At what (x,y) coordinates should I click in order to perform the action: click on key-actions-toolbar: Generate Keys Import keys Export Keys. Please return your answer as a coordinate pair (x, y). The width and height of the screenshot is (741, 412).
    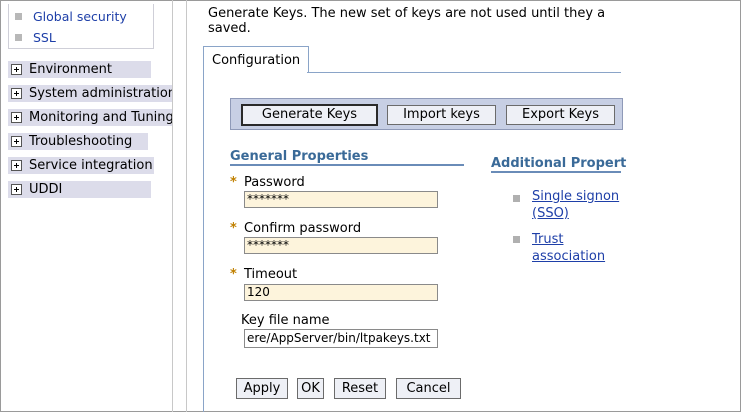
    Looking at the image, I should click on (426, 114).